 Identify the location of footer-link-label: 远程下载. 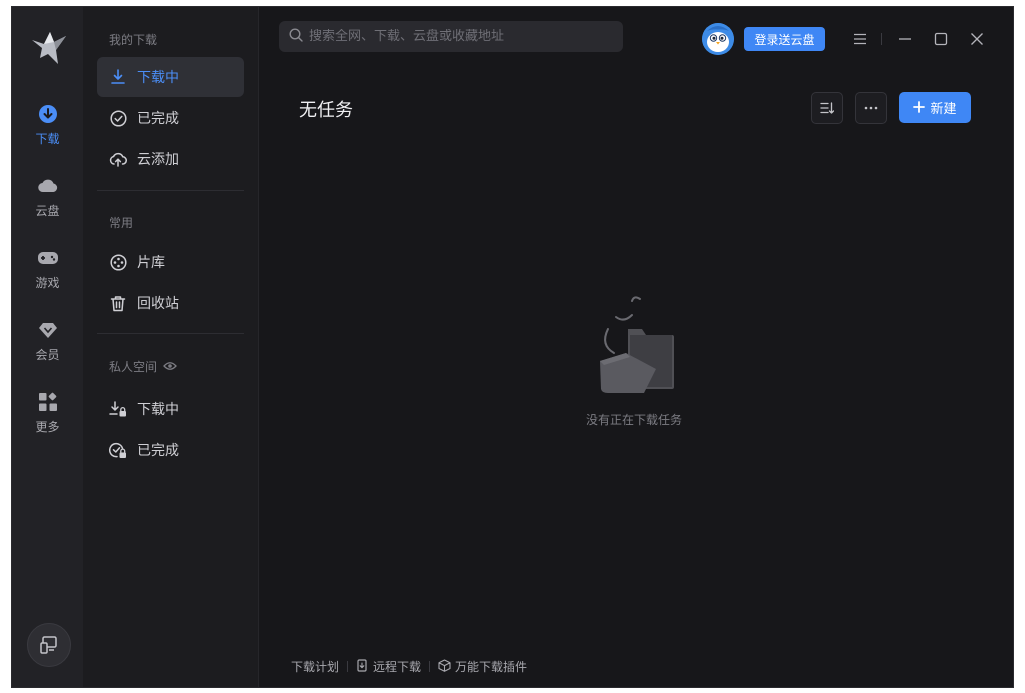
(397, 667).